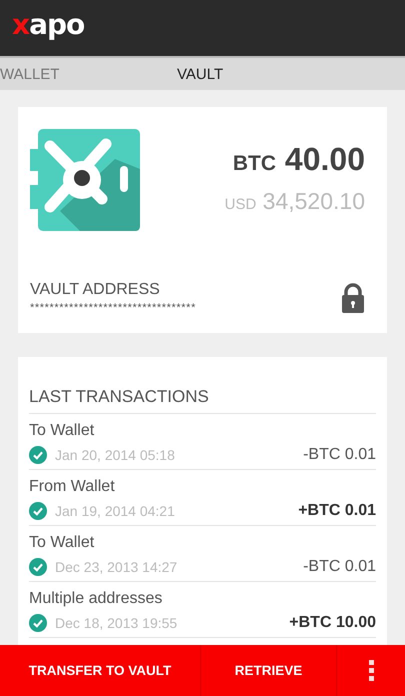 This screenshot has height=696, width=405. What do you see at coordinates (72, 487) in the screenshot?
I see `transaction-description: From Wallet` at bounding box center [72, 487].